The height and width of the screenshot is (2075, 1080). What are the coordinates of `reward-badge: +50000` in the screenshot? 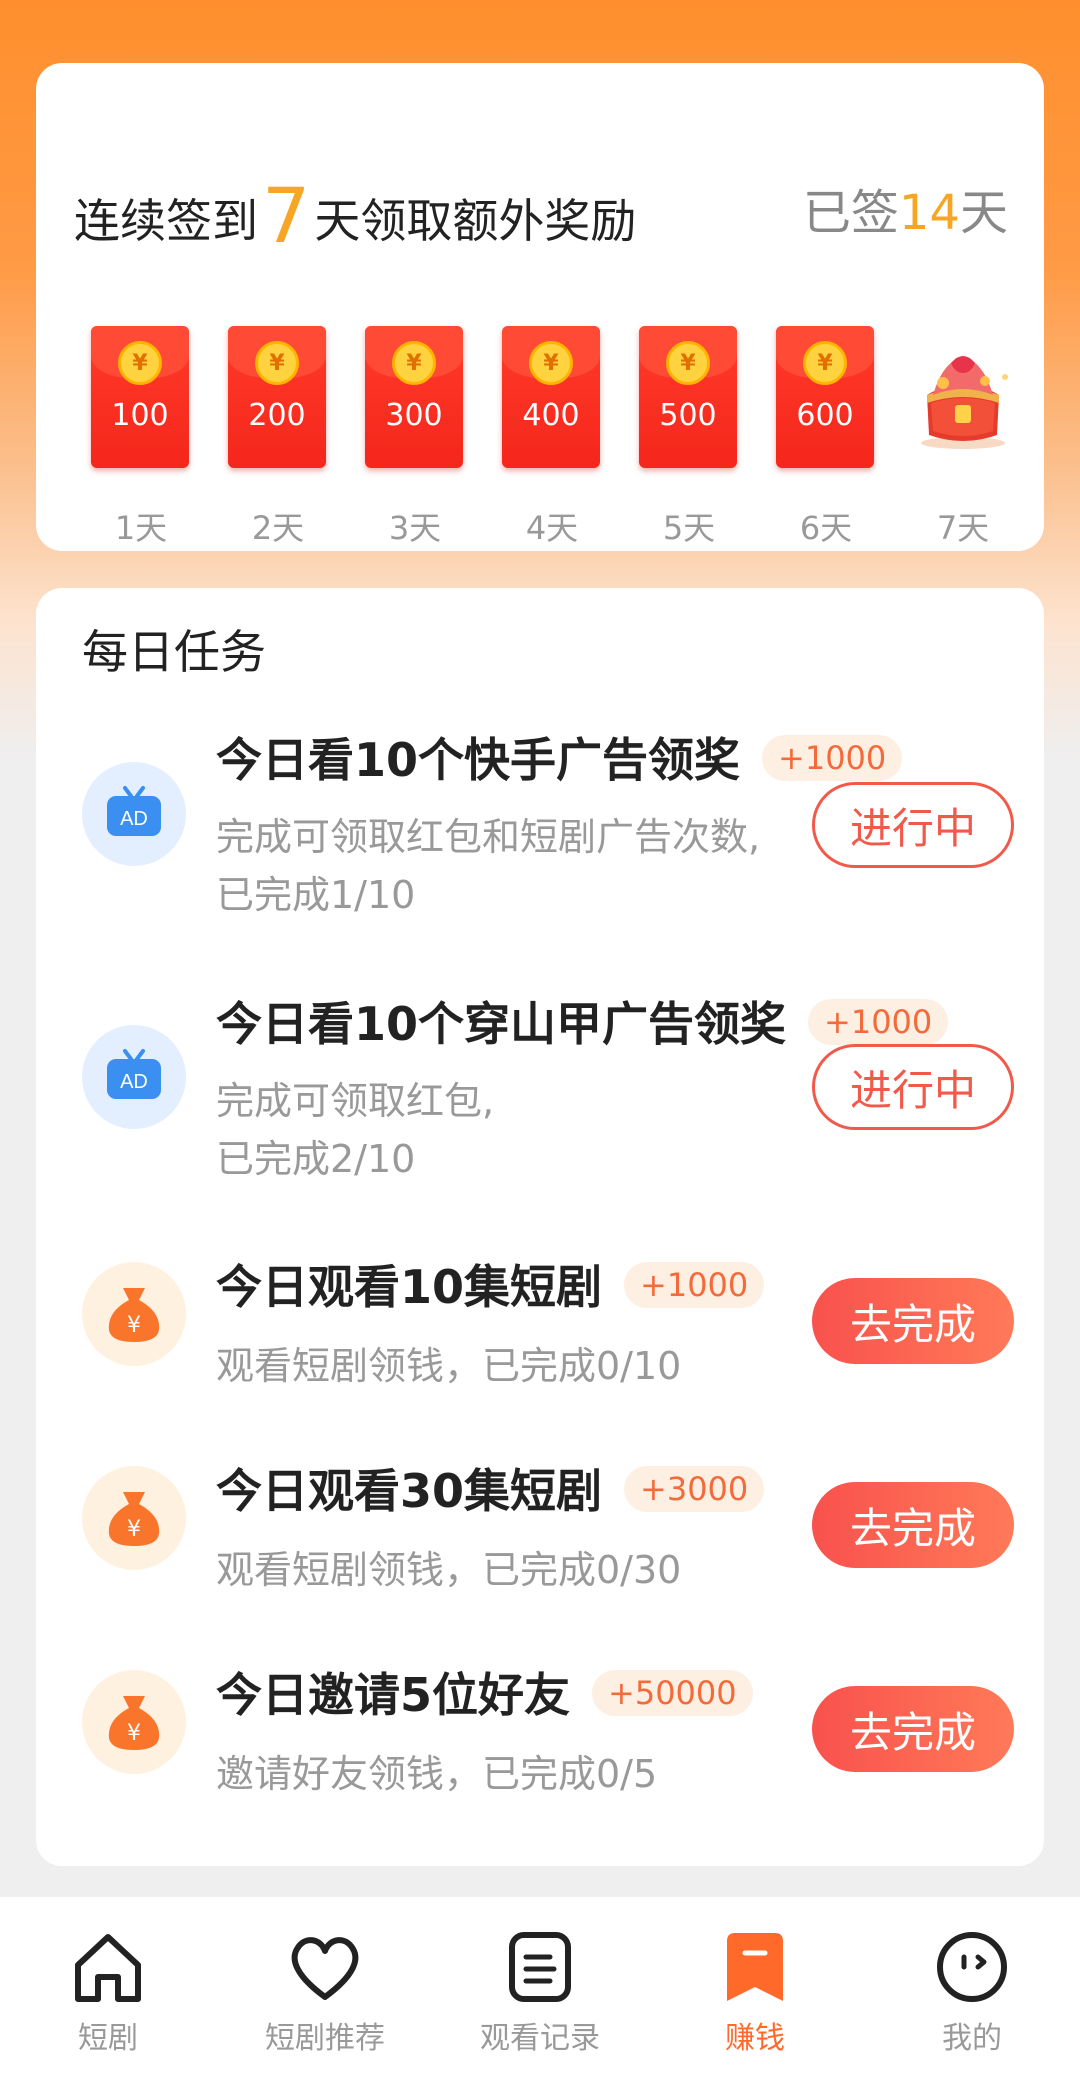 It's located at (672, 1692).